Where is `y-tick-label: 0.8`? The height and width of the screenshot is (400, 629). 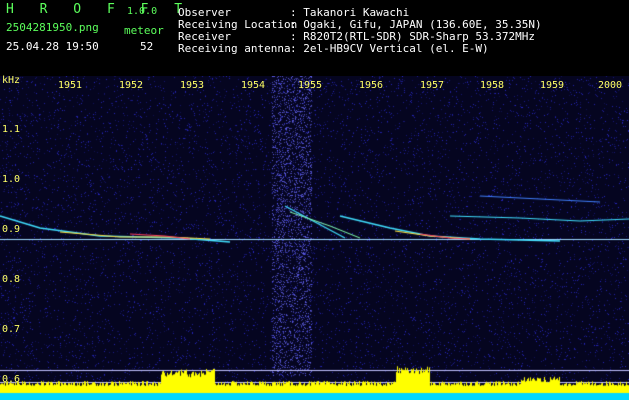
y-tick-label: 0.8 is located at coordinates (11, 279).